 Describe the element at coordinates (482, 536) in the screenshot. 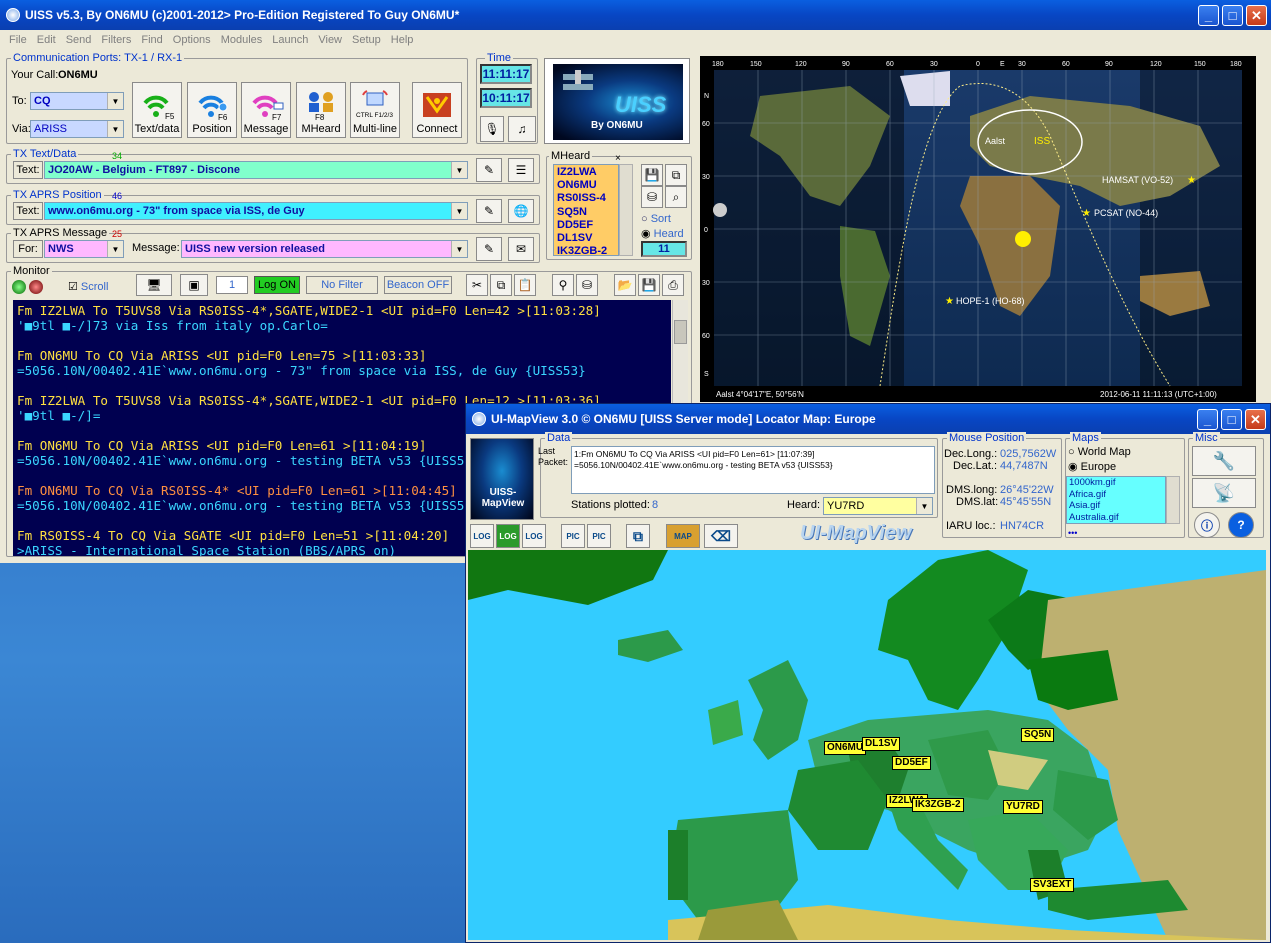

I see `log-tool-1: LOG` at that location.